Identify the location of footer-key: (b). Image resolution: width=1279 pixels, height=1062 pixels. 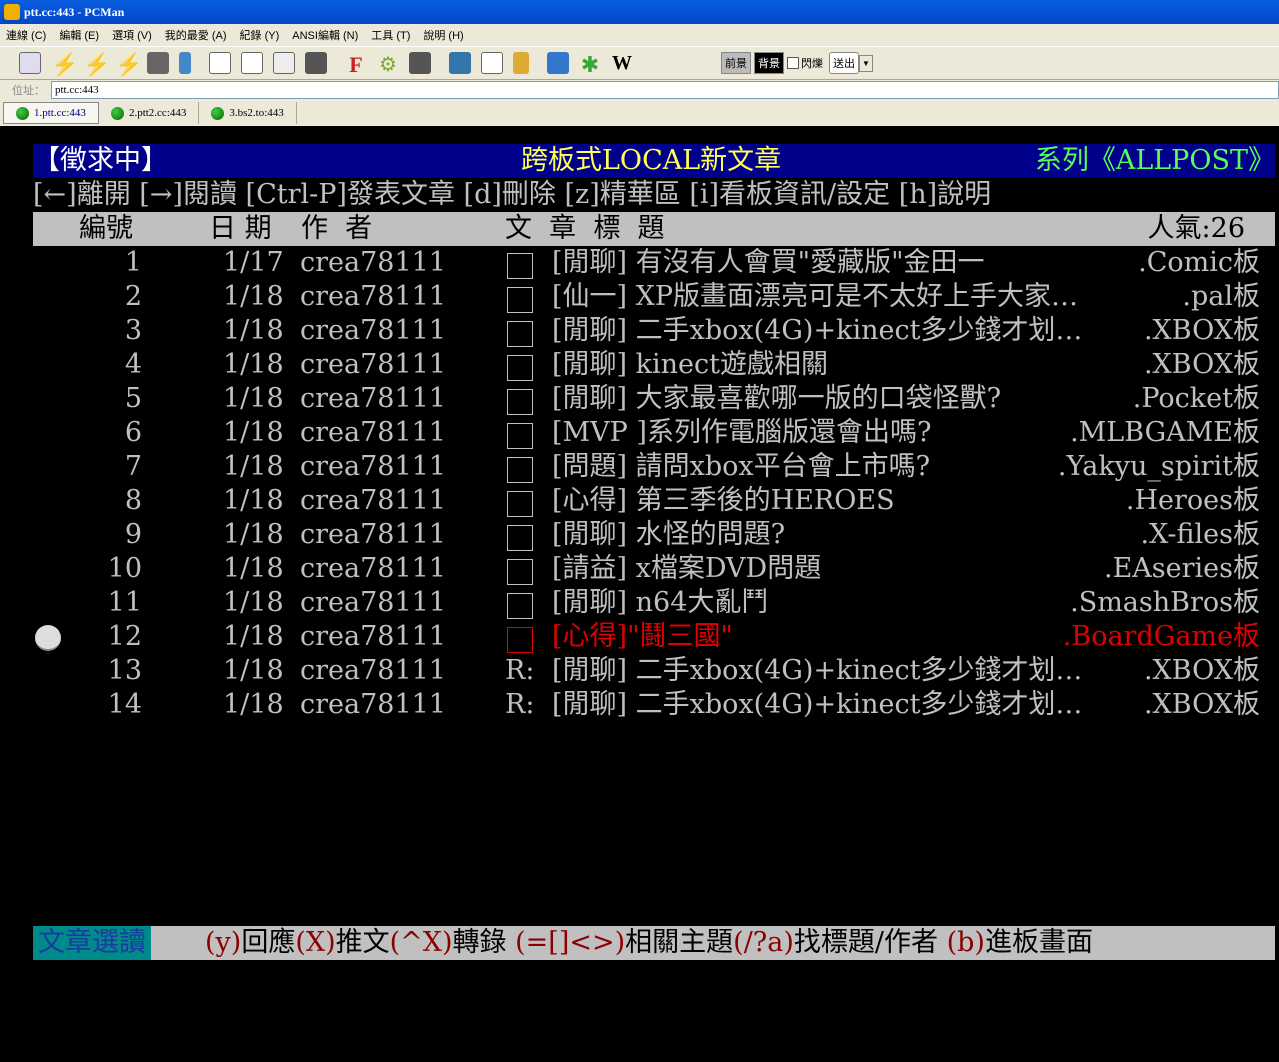
(965, 942).